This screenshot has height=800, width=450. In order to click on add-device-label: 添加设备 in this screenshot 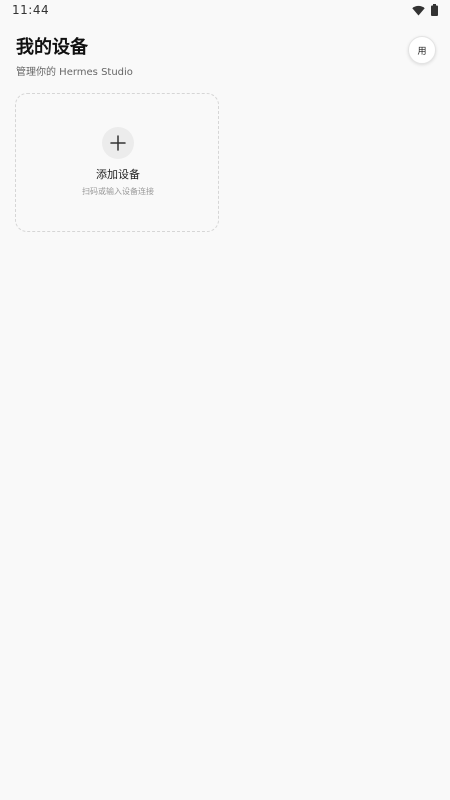, I will do `click(118, 174)`.